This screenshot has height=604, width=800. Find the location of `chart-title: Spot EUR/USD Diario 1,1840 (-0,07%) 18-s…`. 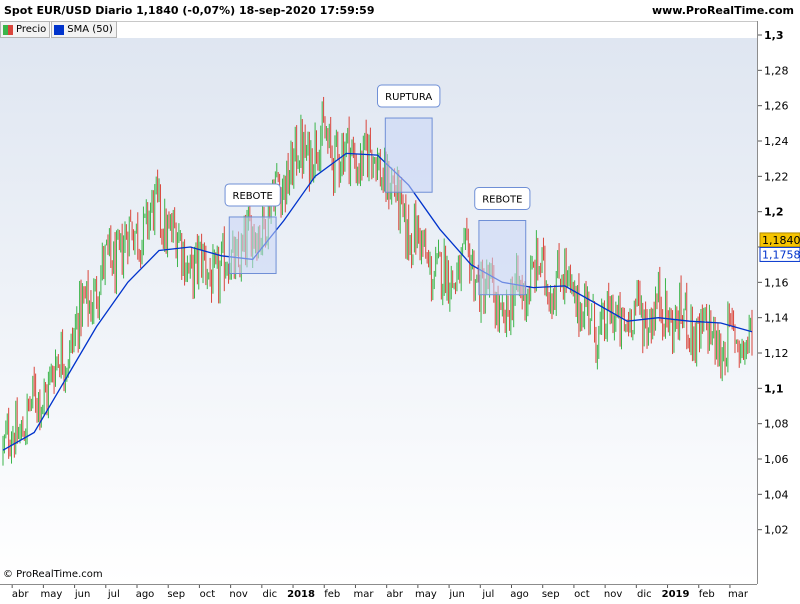

chart-title: Spot EUR/USD Diario 1,1840 (-0,07%) 18-s… is located at coordinates (189, 10).